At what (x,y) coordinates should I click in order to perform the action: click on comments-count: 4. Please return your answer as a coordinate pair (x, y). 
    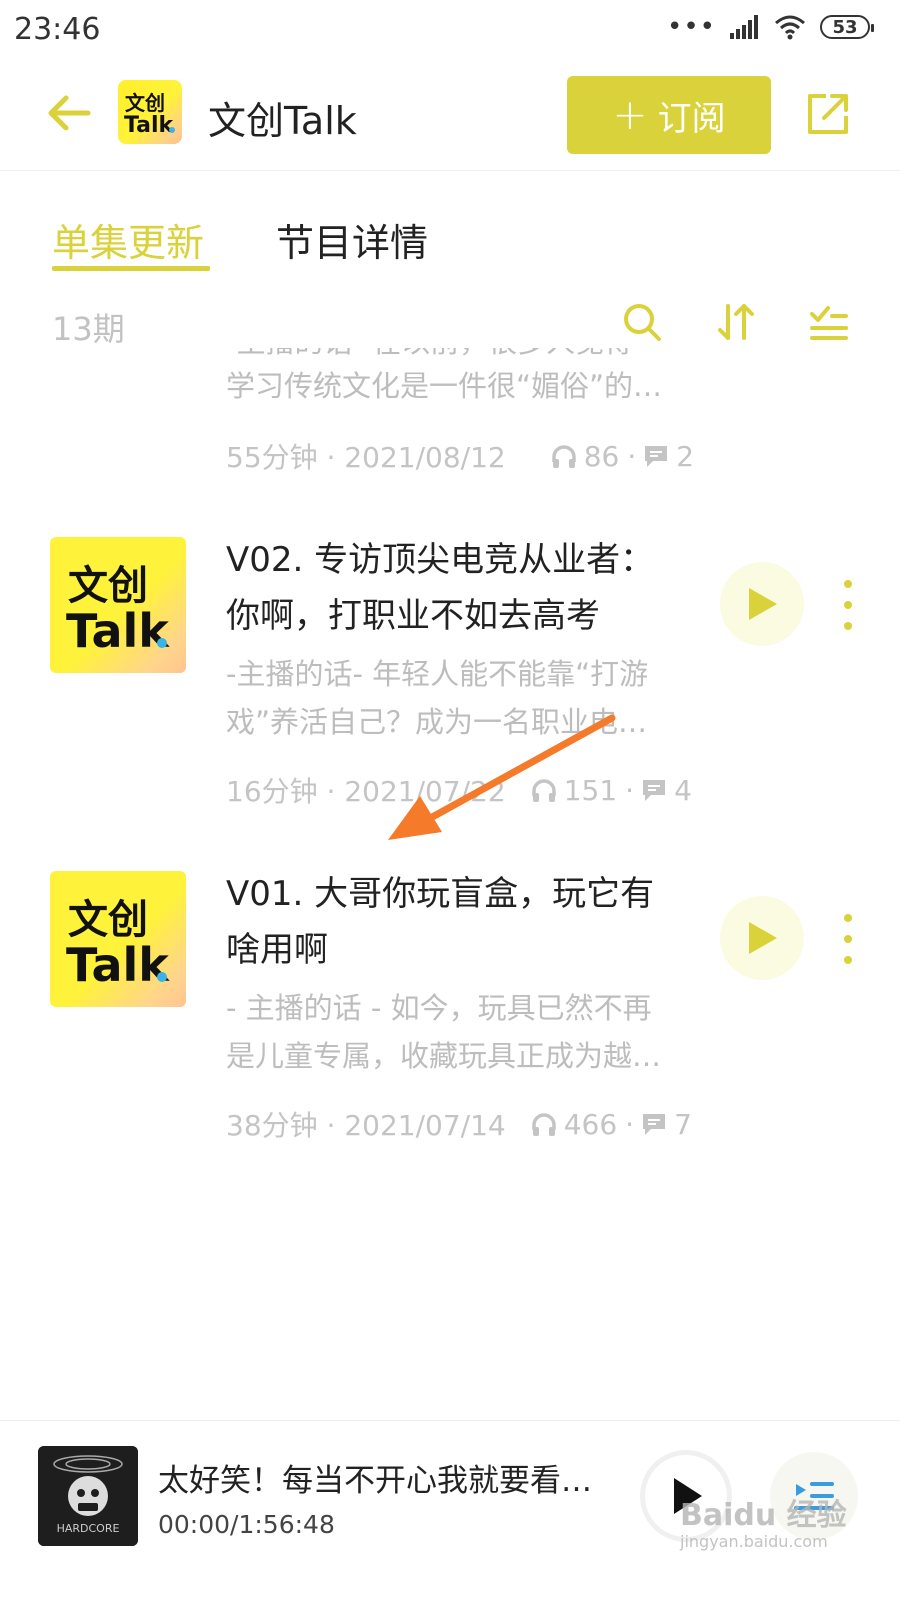
    Looking at the image, I should click on (683, 790).